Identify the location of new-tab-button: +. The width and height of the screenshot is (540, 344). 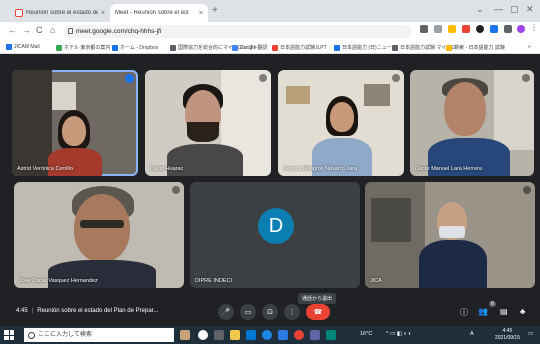
(215, 10).